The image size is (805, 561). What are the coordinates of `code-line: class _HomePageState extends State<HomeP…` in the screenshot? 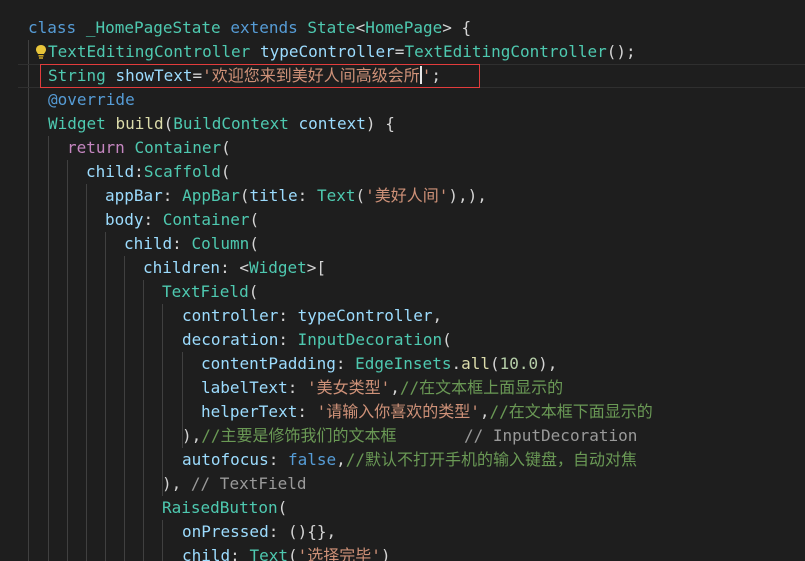 It's located at (249, 28).